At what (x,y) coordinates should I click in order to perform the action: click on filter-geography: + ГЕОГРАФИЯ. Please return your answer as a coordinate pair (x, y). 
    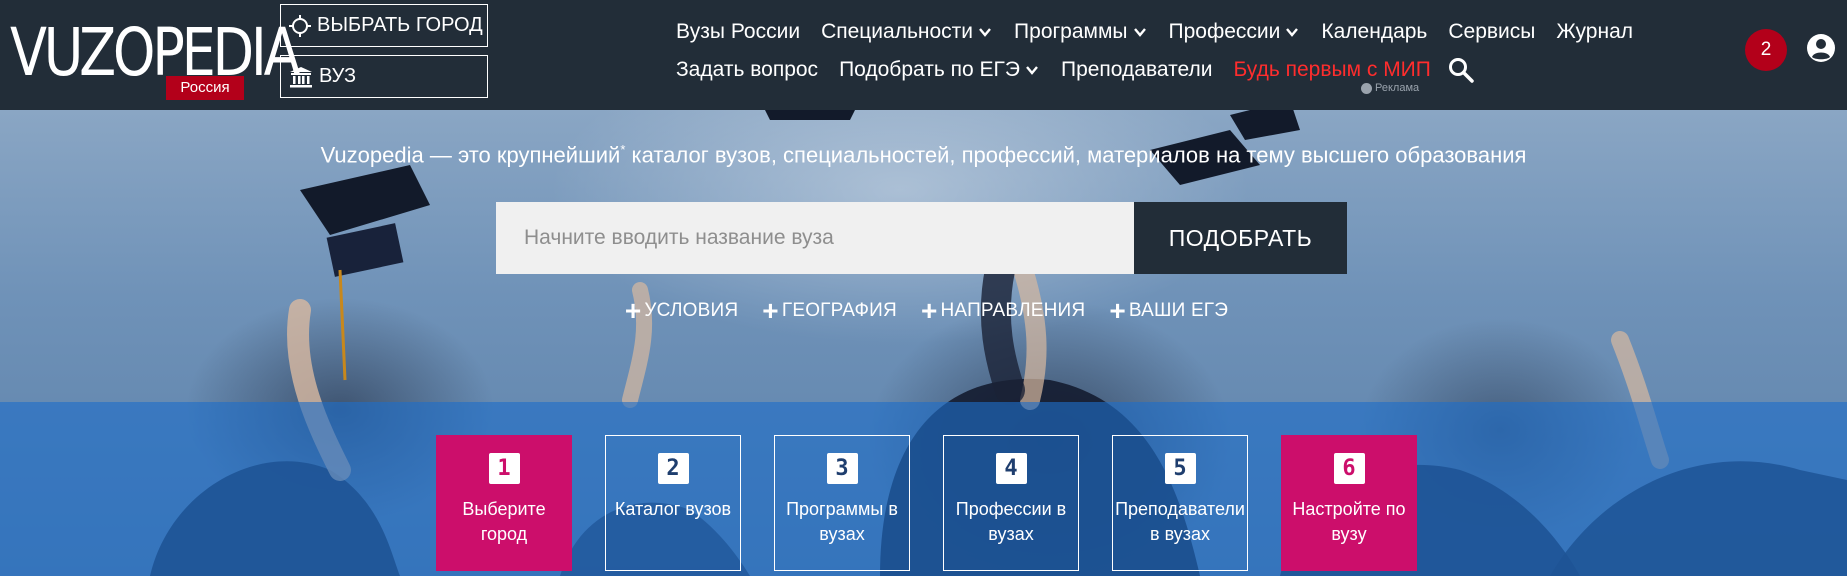
    Looking at the image, I should click on (829, 310).